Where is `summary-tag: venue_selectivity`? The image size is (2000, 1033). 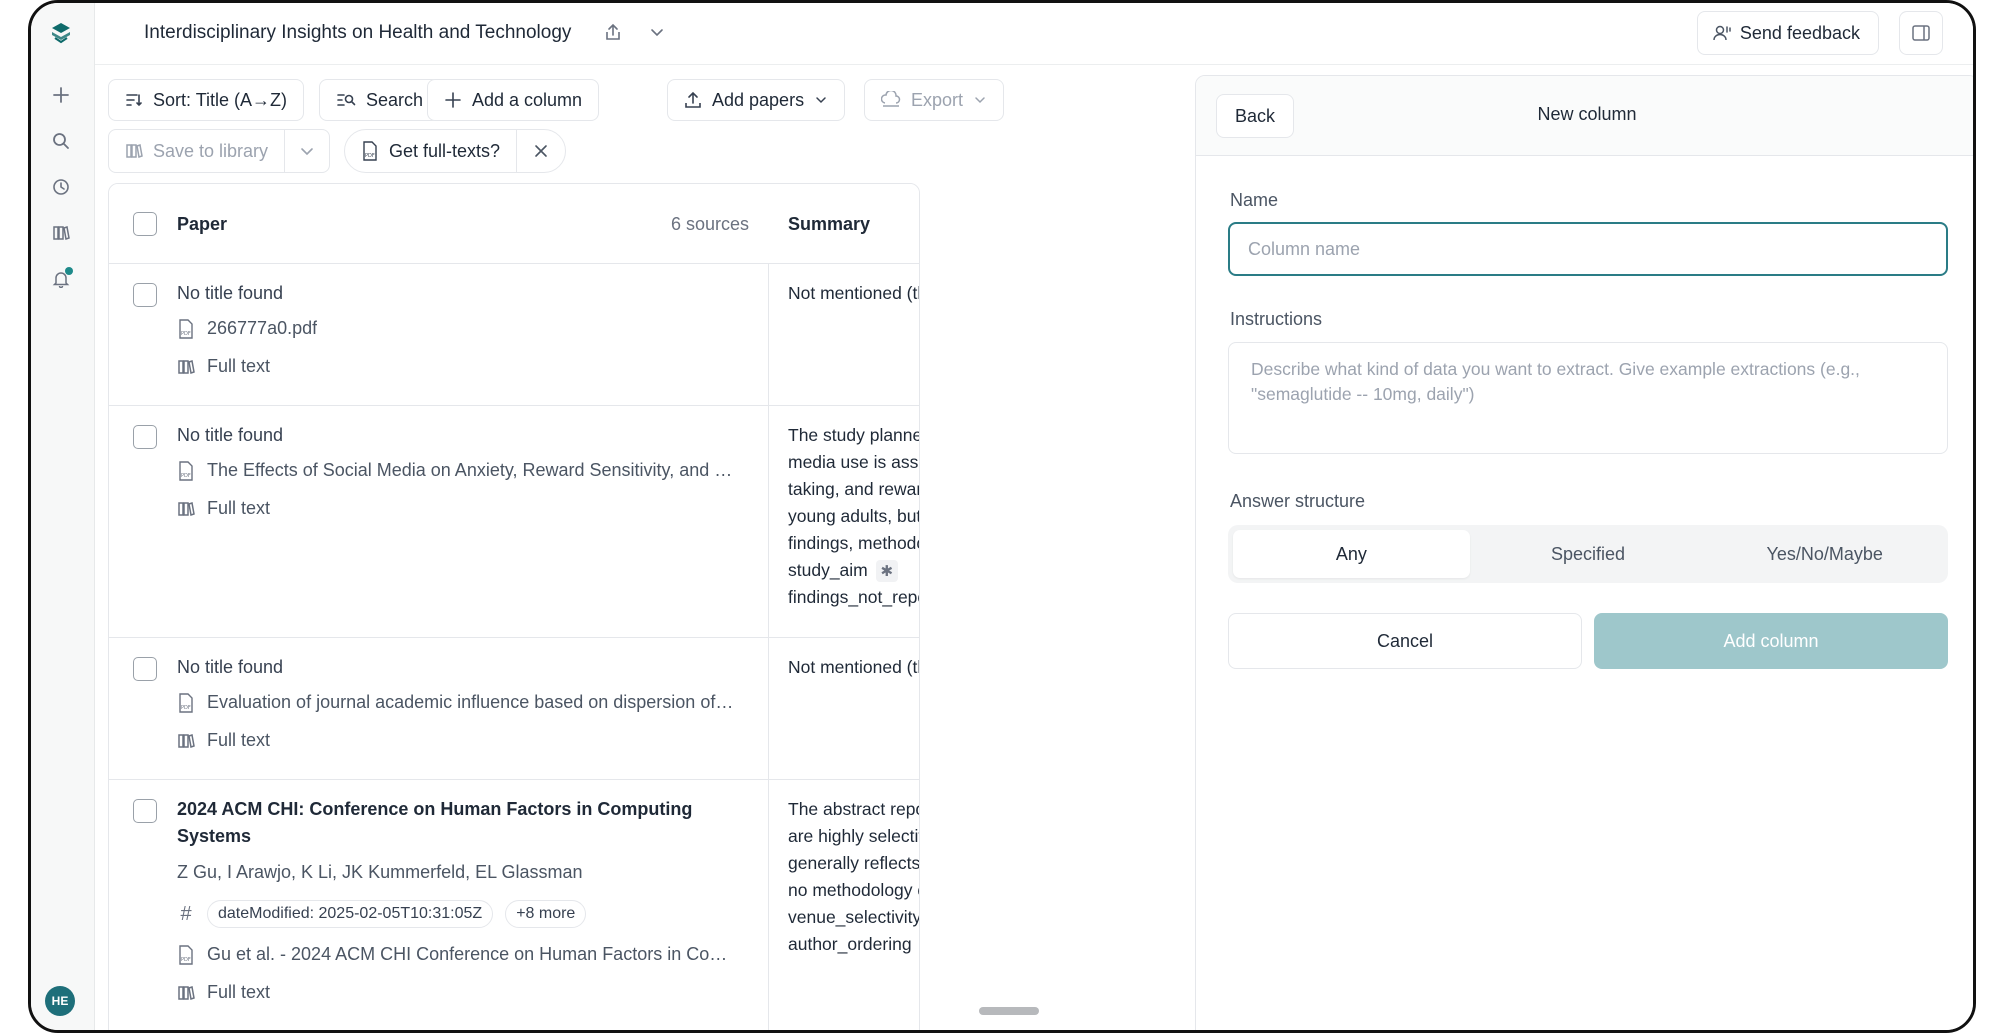 summary-tag: venue_selectivity is located at coordinates (854, 917).